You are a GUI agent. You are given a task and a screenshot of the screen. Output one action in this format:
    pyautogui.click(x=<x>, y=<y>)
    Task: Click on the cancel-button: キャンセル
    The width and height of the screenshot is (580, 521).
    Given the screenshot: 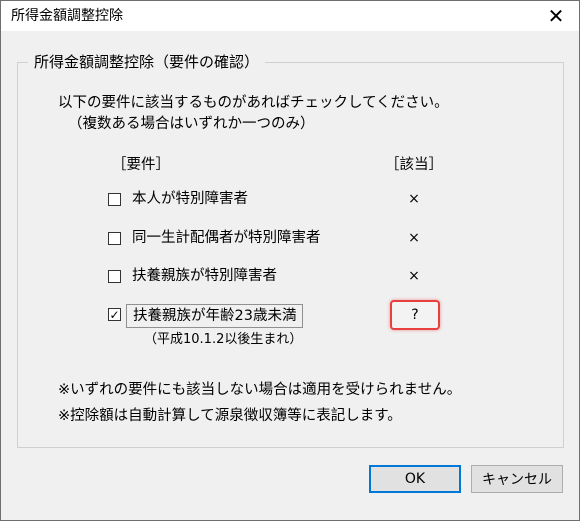 What is the action you would take?
    pyautogui.click(x=517, y=479)
    